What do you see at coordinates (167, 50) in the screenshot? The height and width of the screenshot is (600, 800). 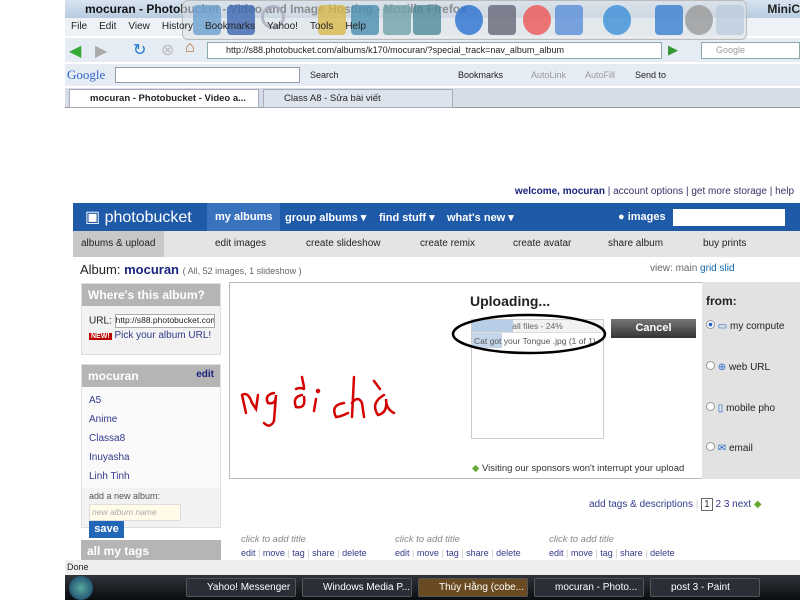 I see `stop-icon: ⊗` at bounding box center [167, 50].